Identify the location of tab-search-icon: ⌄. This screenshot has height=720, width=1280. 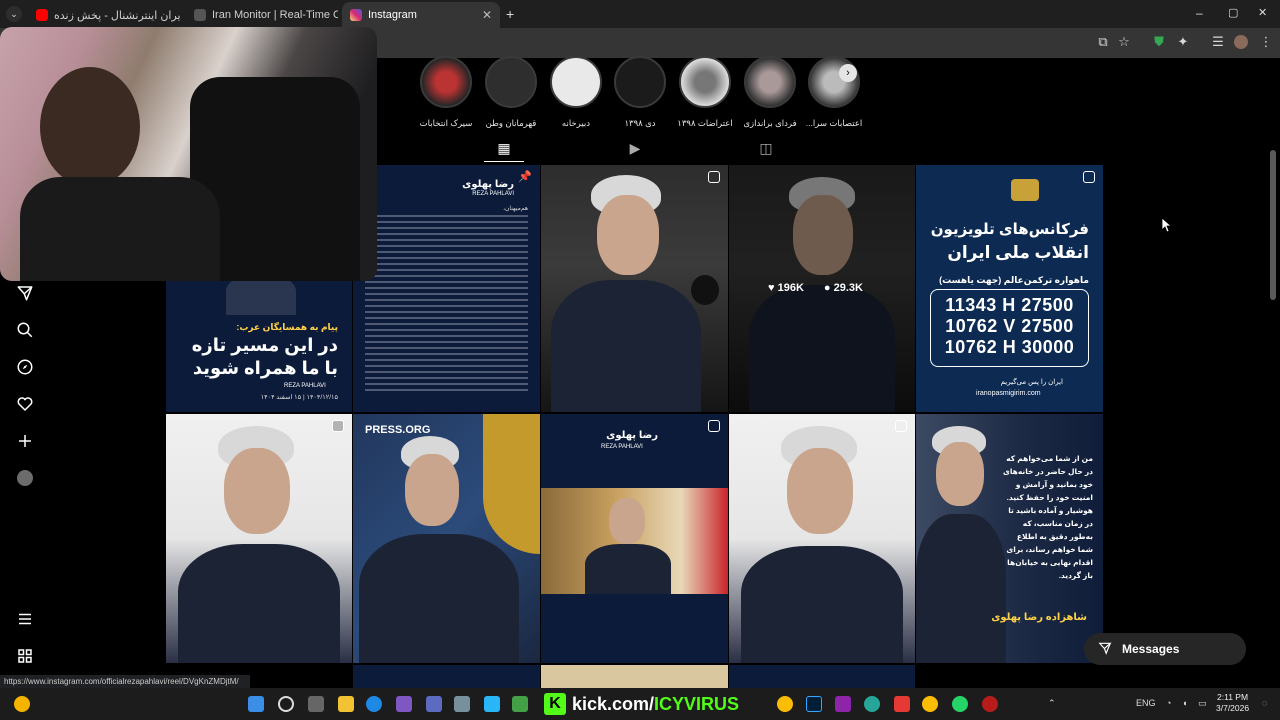
(14, 14).